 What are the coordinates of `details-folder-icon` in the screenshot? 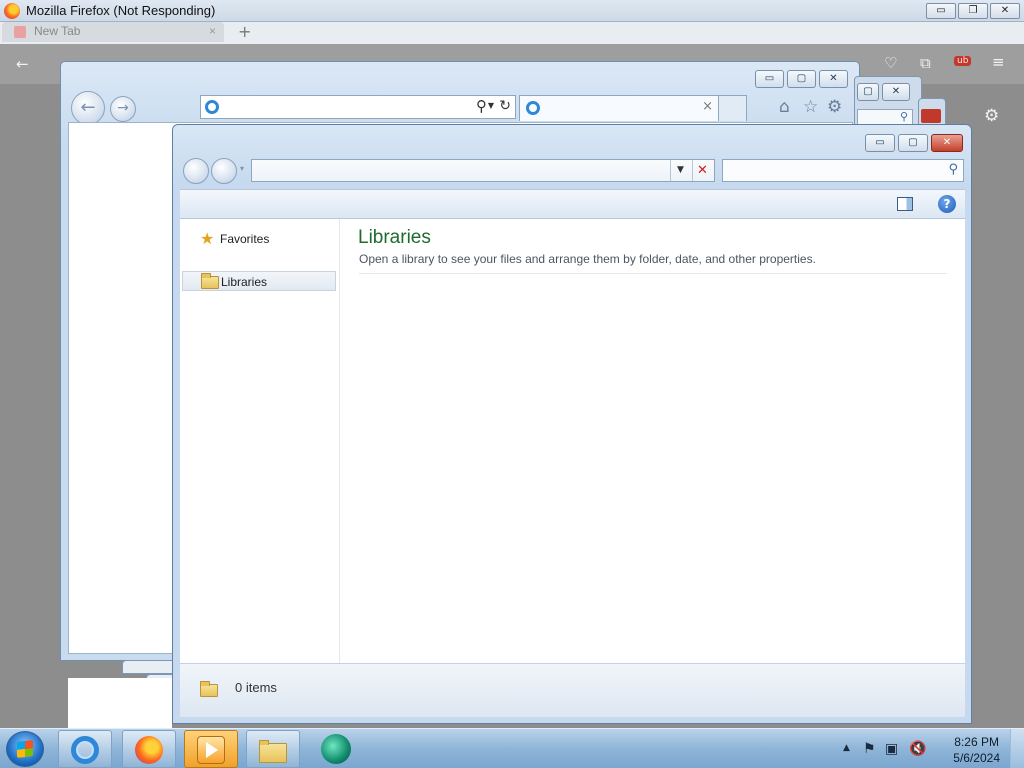 It's located at (209, 689).